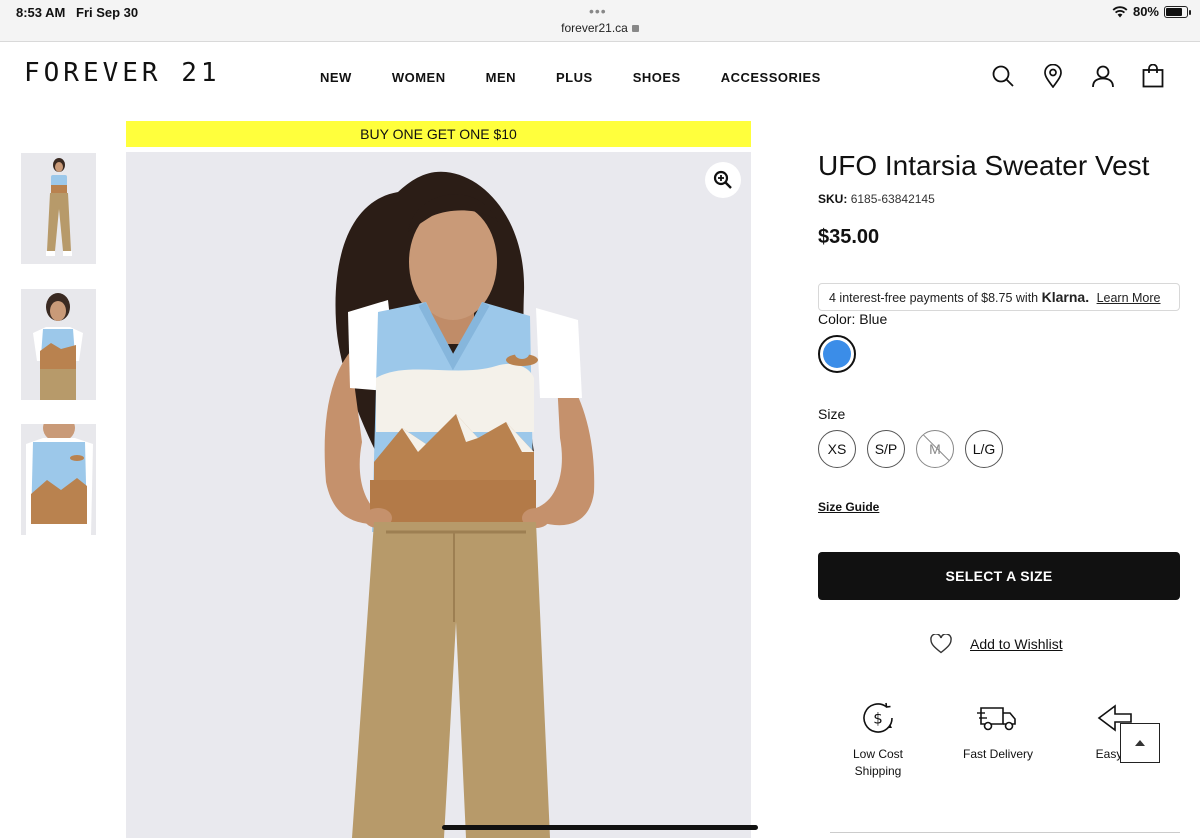 The image size is (1200, 838). What do you see at coordinates (996, 719) in the screenshot?
I see `truck-icon` at bounding box center [996, 719].